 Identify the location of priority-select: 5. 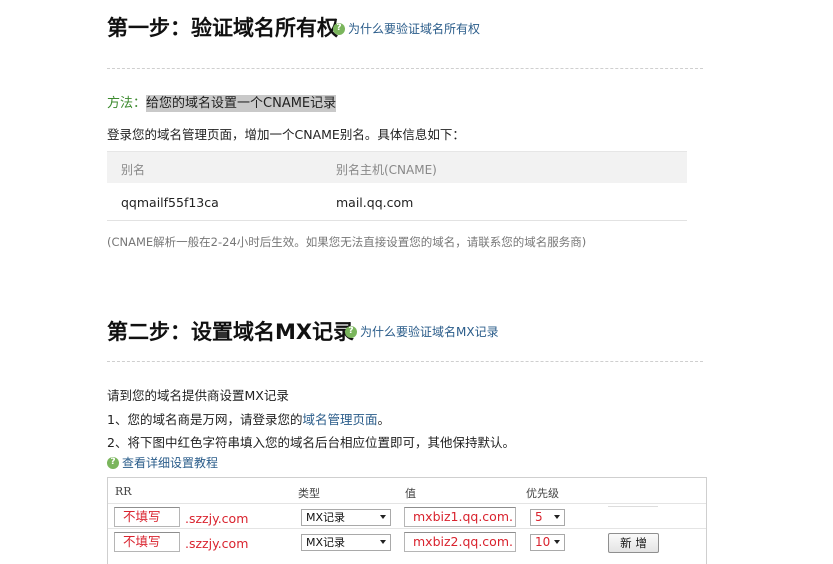
(547, 517).